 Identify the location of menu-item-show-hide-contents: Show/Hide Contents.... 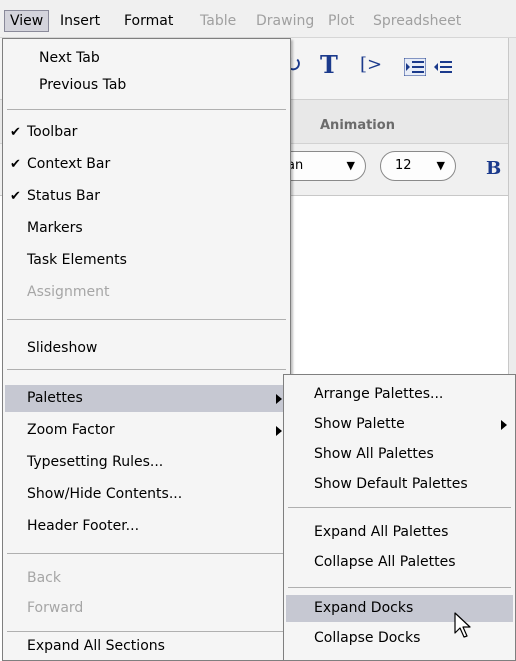
(146, 494).